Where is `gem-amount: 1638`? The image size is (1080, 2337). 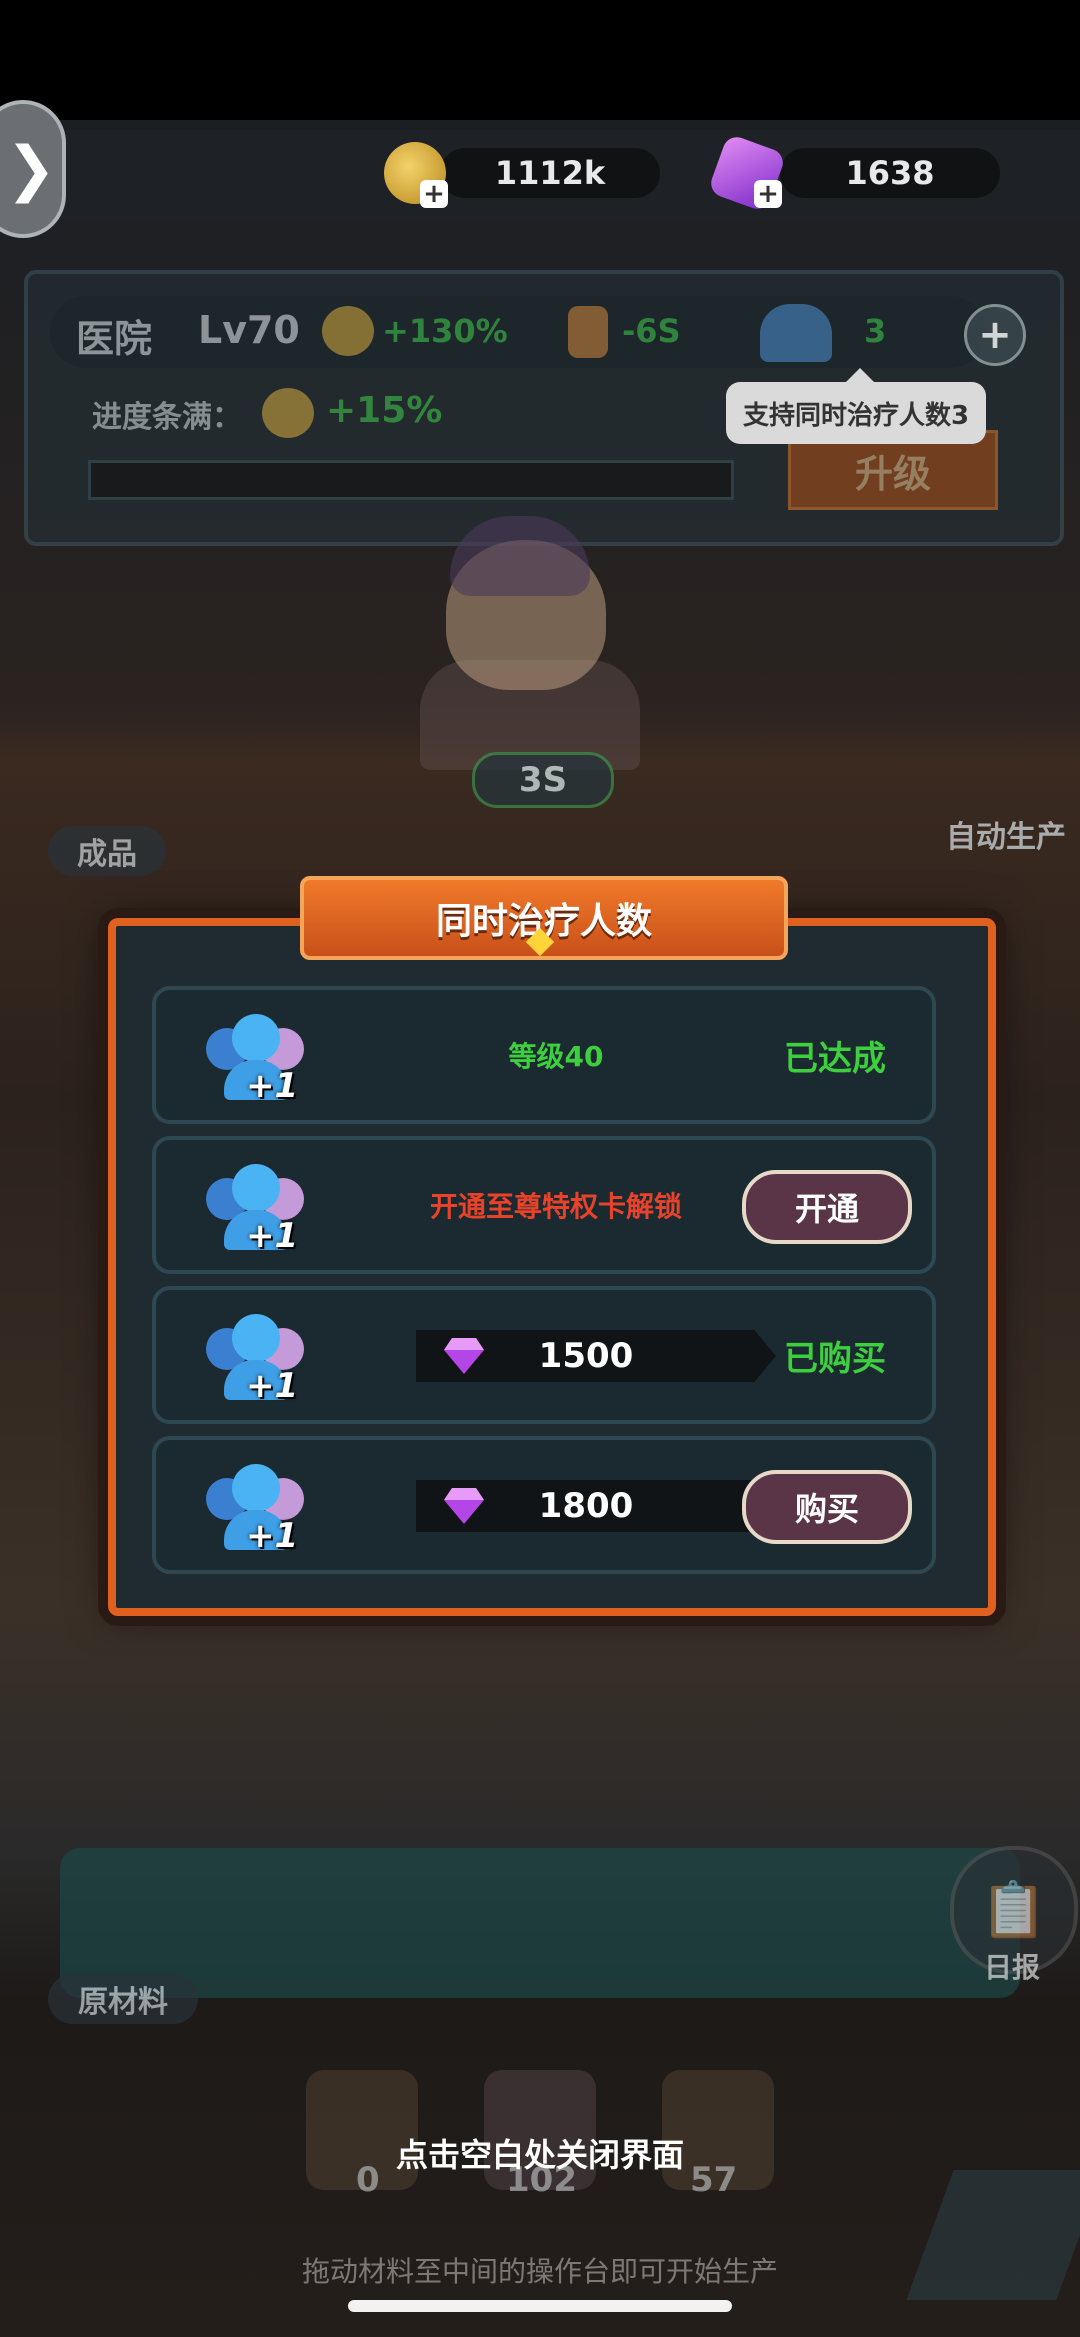 gem-amount: 1638 is located at coordinates (890, 173).